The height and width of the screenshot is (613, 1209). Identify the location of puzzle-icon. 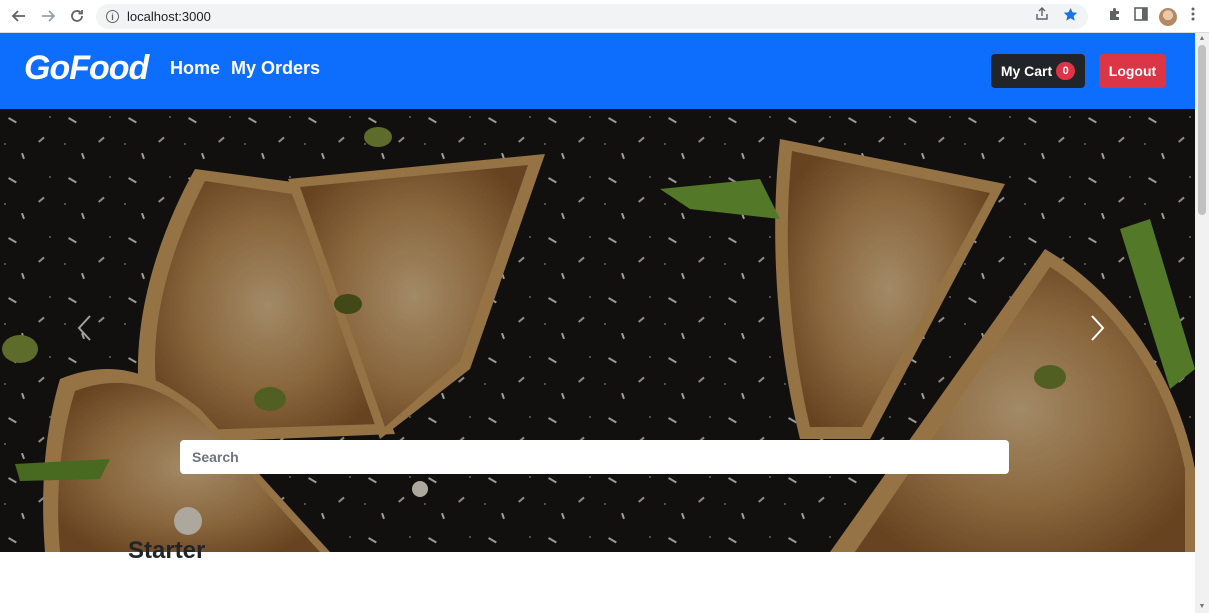
(1115, 16).